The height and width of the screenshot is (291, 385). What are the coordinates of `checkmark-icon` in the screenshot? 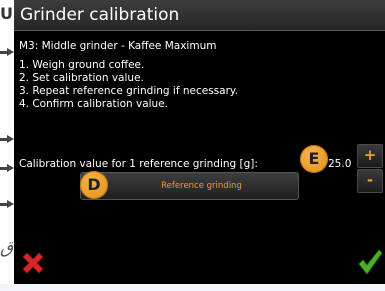 It's located at (370, 262).